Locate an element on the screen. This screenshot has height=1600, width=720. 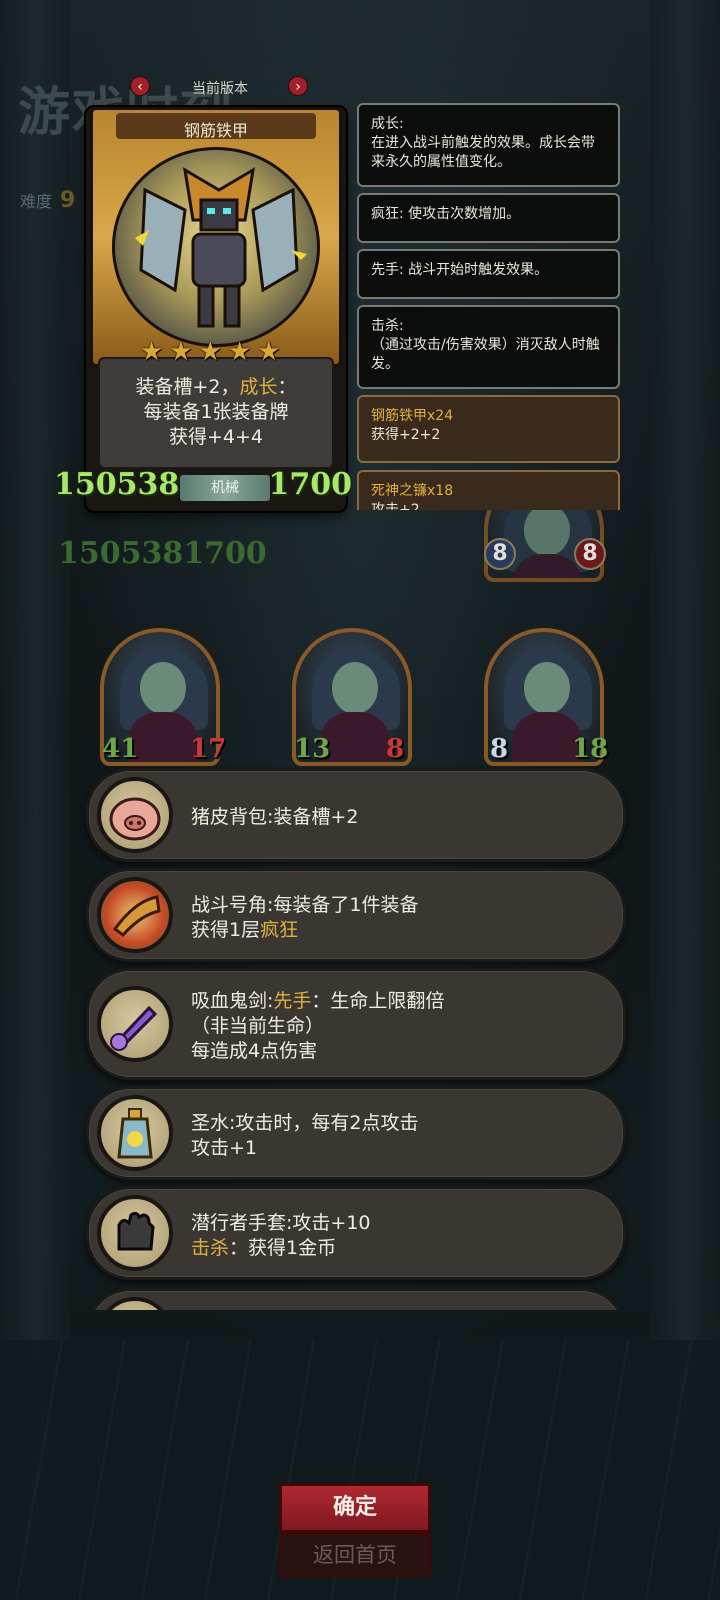
card-description: 装备槽+2，成长： 每装备1张装备牌 获得+4+4 is located at coordinates (216, 412).